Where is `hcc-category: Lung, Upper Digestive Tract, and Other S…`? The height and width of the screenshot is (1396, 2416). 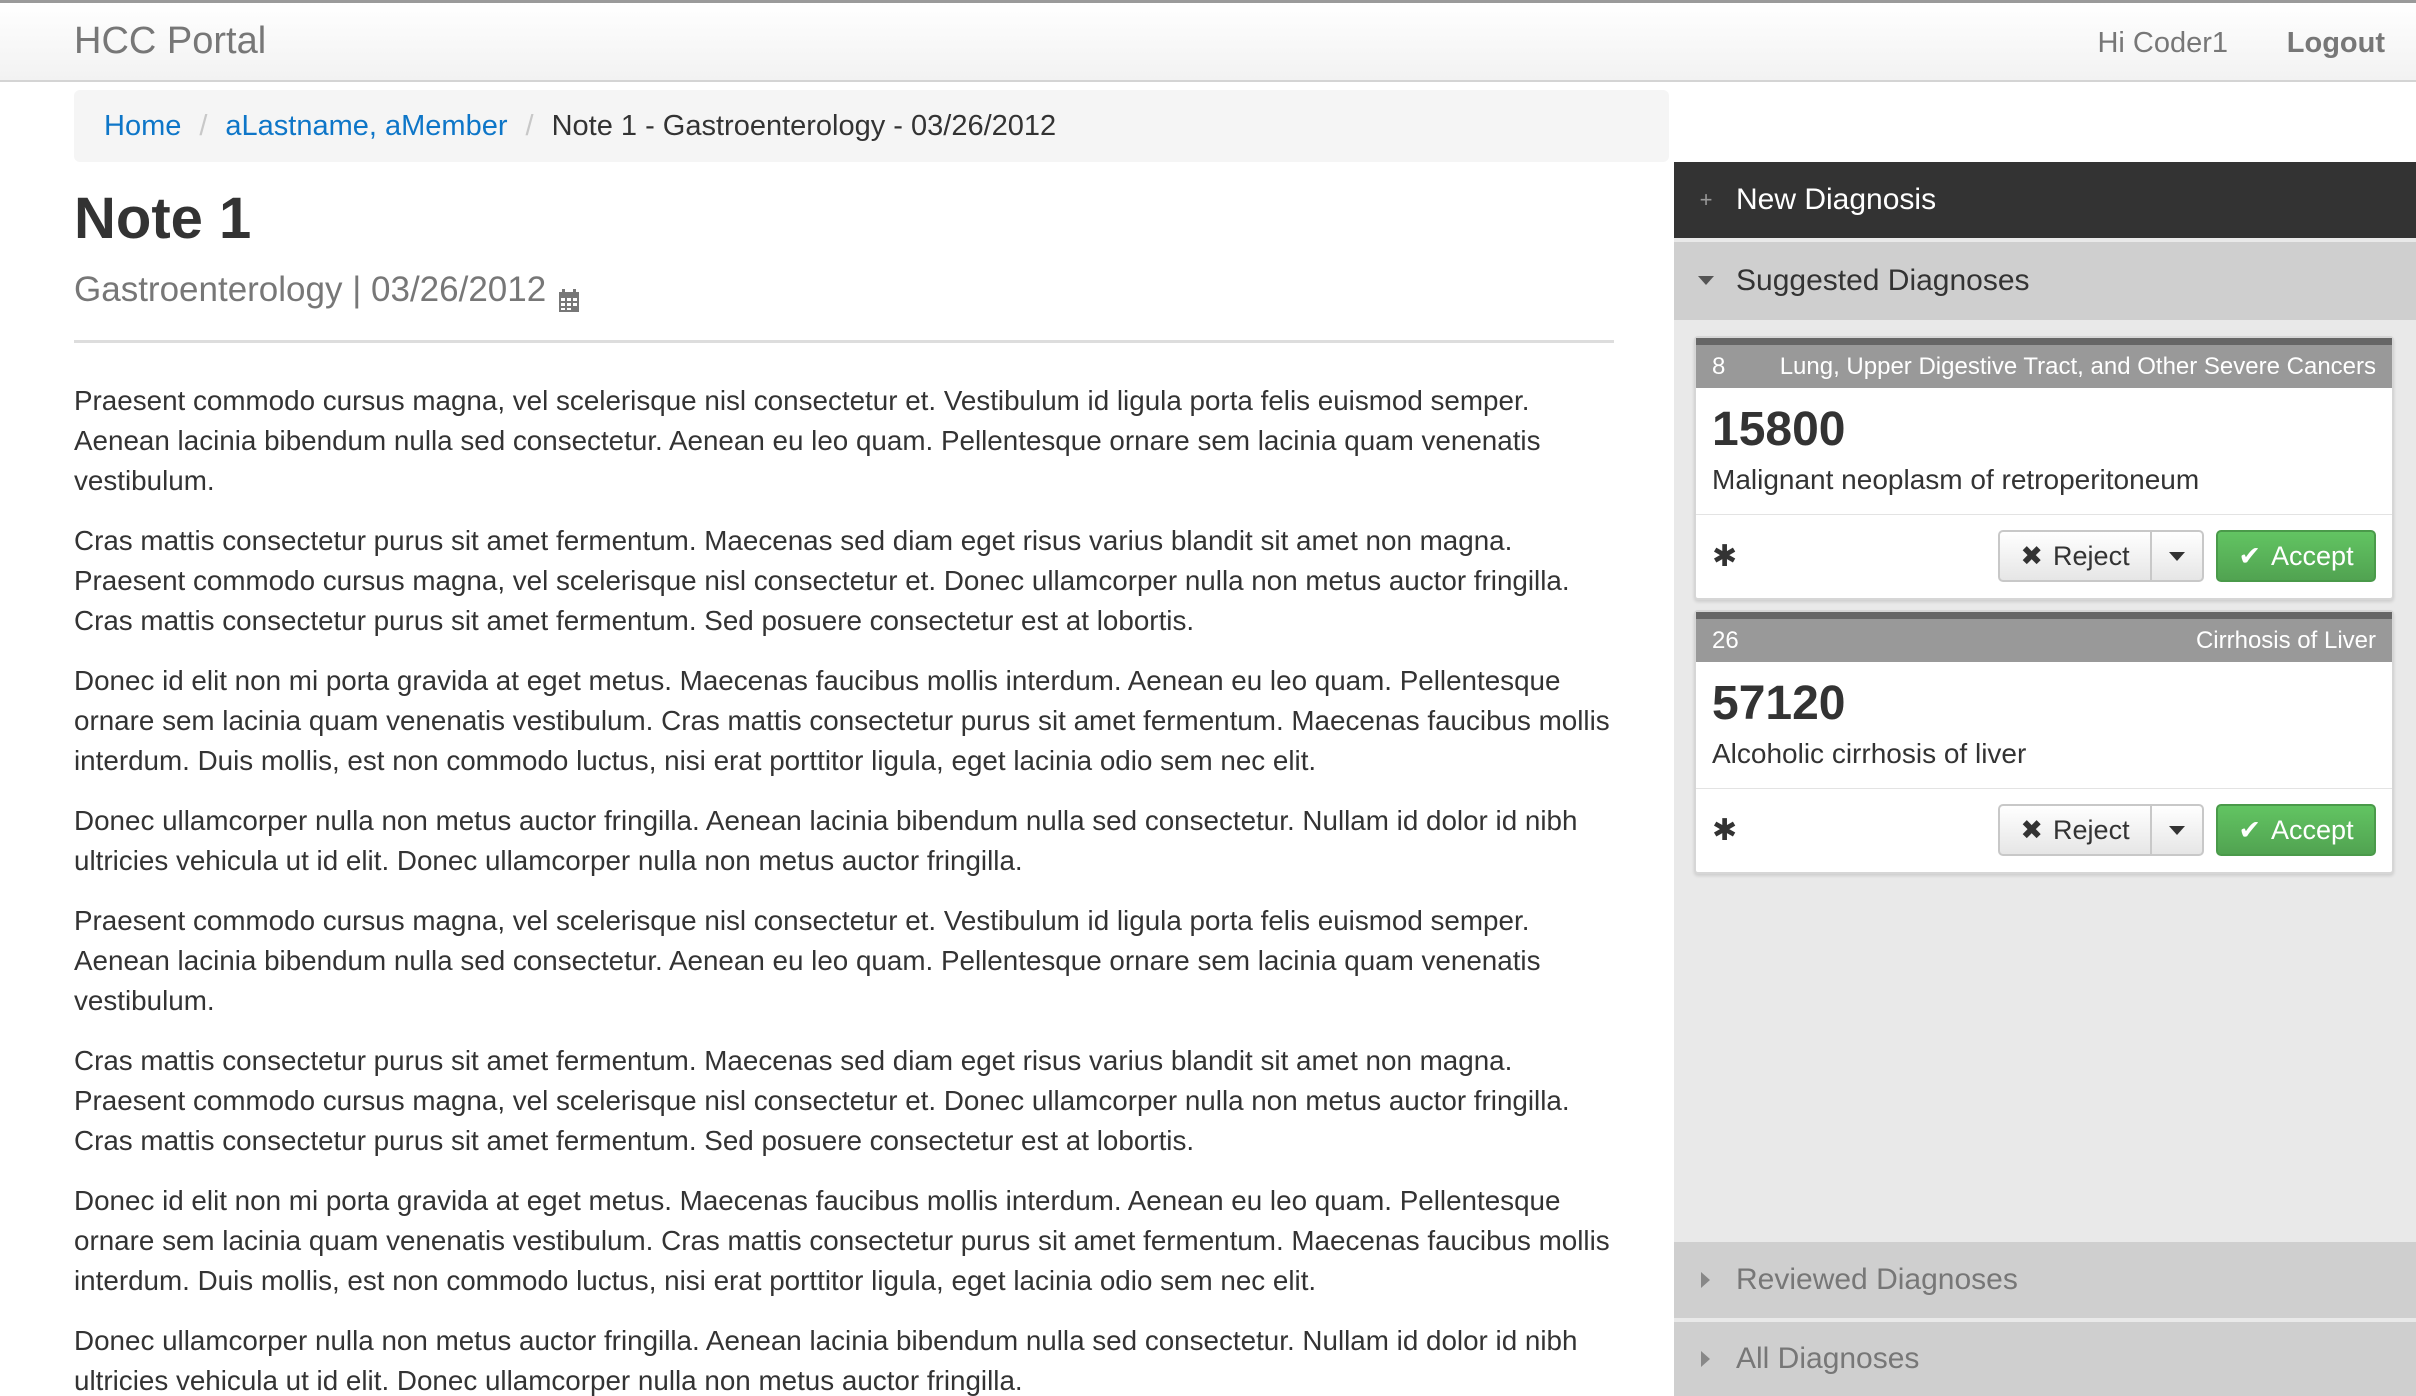 hcc-category: Lung, Upper Digestive Tract, and Other S… is located at coordinates (2077, 366).